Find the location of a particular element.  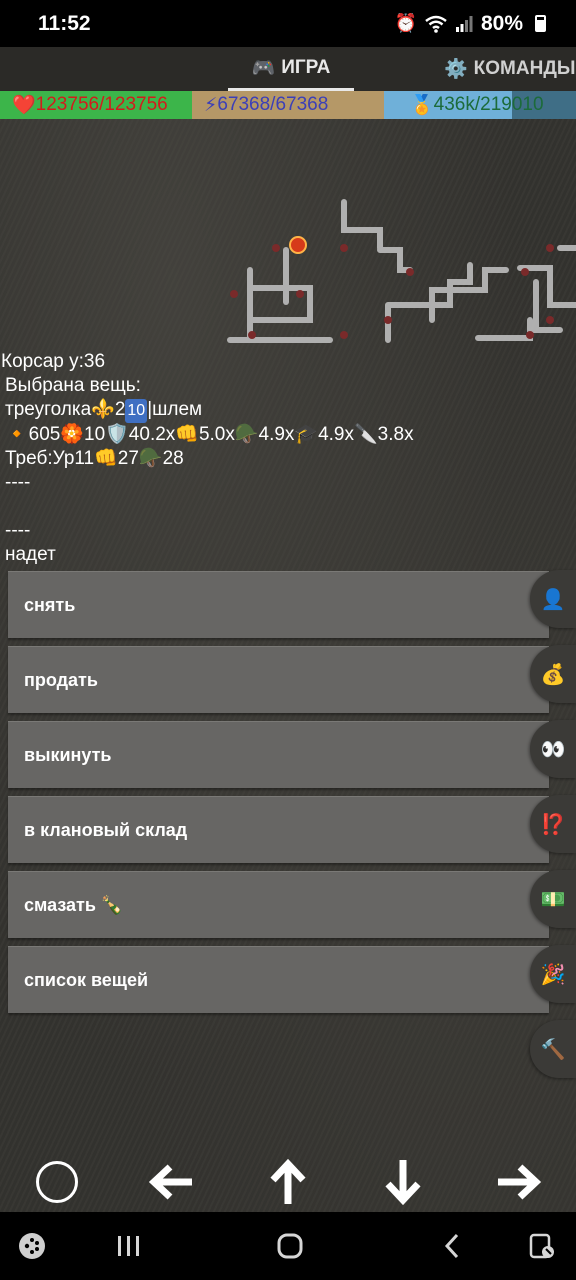

selected-item-label: Выбрана вещь: is located at coordinates (73, 385).